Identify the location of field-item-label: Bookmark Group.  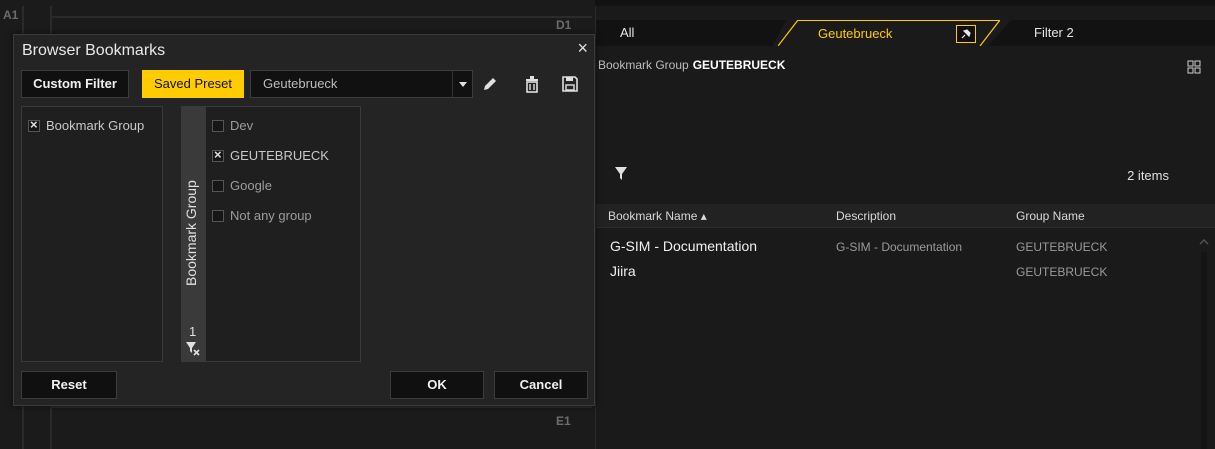
(95, 126).